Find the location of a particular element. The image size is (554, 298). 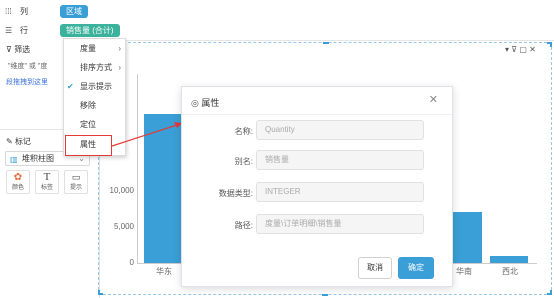

path-field: 度量\订单明细\销售量 is located at coordinates (340, 224).